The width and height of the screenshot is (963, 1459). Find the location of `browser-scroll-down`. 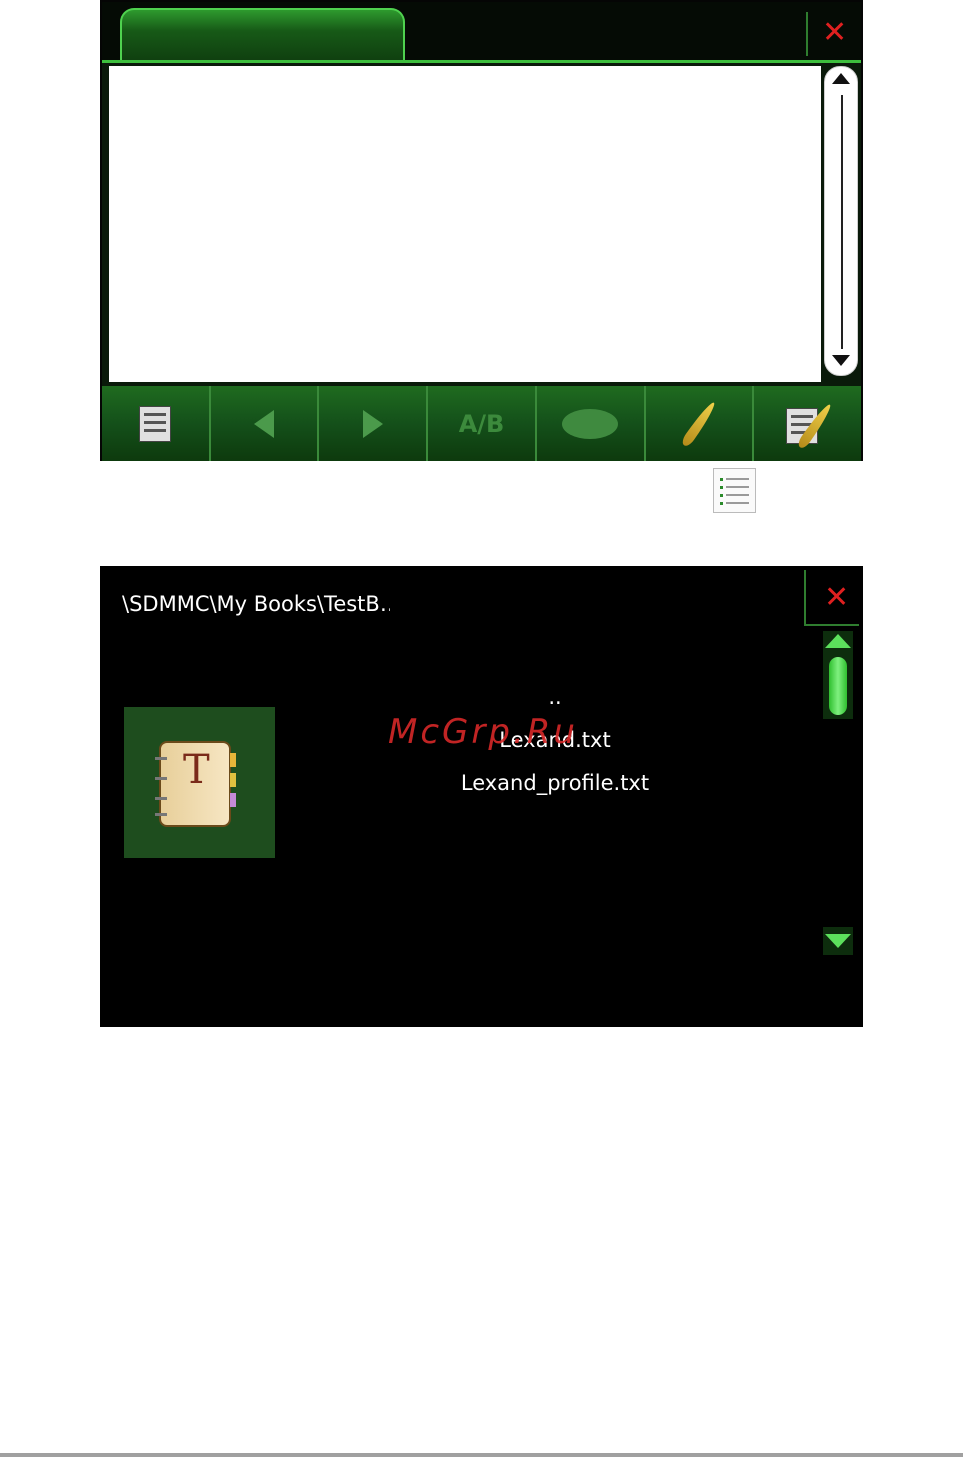

browser-scroll-down is located at coordinates (838, 941).